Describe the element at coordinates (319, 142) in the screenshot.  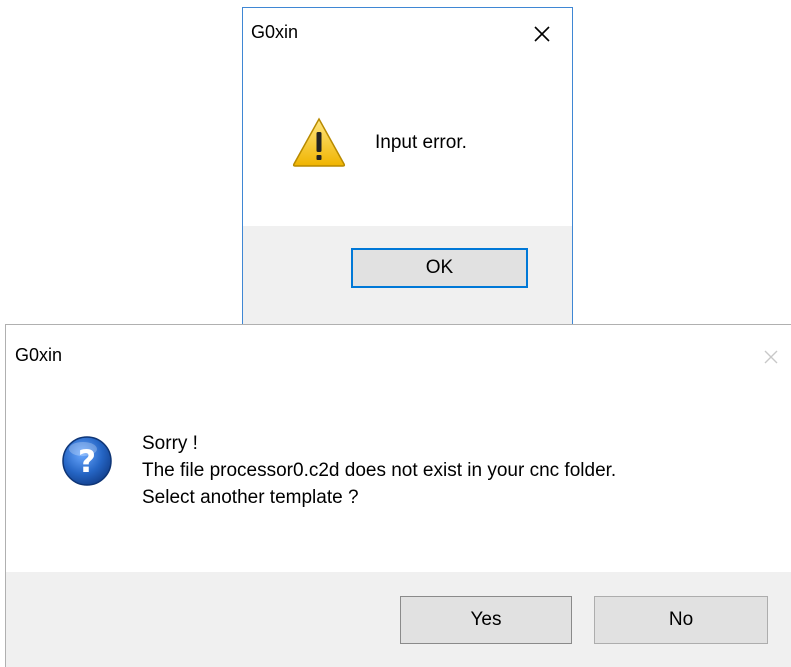
I see `warning-icon` at that location.